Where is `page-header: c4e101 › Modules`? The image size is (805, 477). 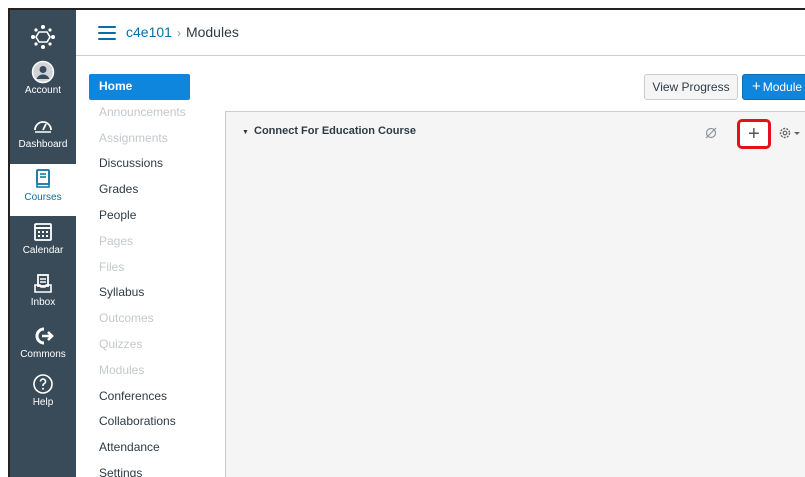 page-header: c4e101 › Modules is located at coordinates (440, 33).